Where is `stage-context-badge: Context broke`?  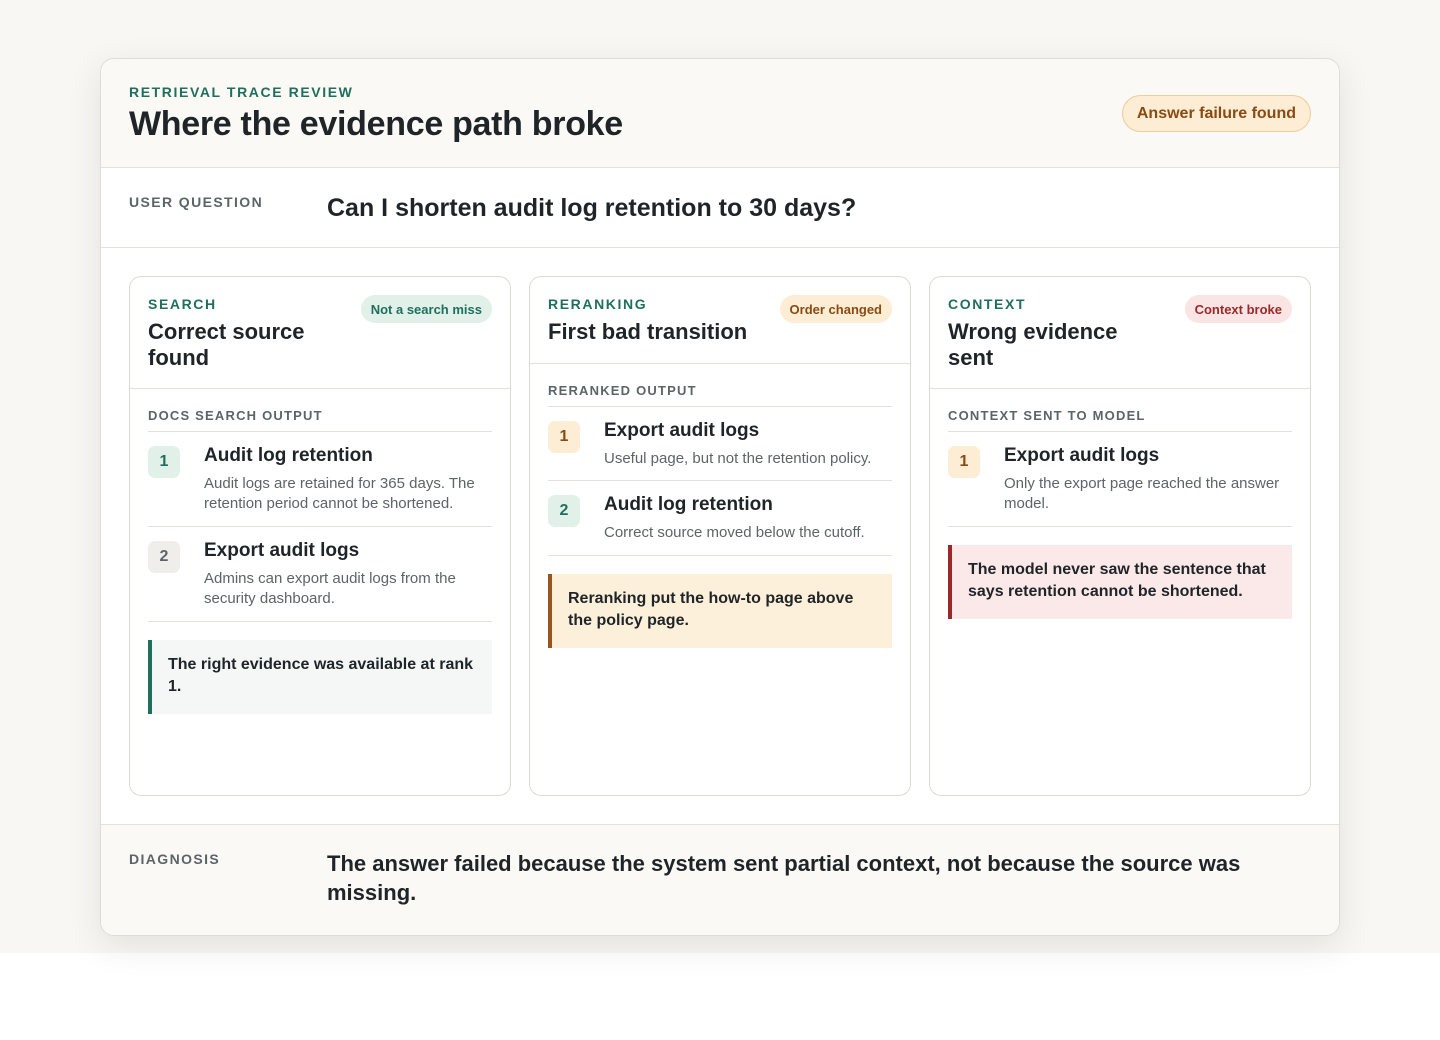 stage-context-badge: Context broke is located at coordinates (1238, 309).